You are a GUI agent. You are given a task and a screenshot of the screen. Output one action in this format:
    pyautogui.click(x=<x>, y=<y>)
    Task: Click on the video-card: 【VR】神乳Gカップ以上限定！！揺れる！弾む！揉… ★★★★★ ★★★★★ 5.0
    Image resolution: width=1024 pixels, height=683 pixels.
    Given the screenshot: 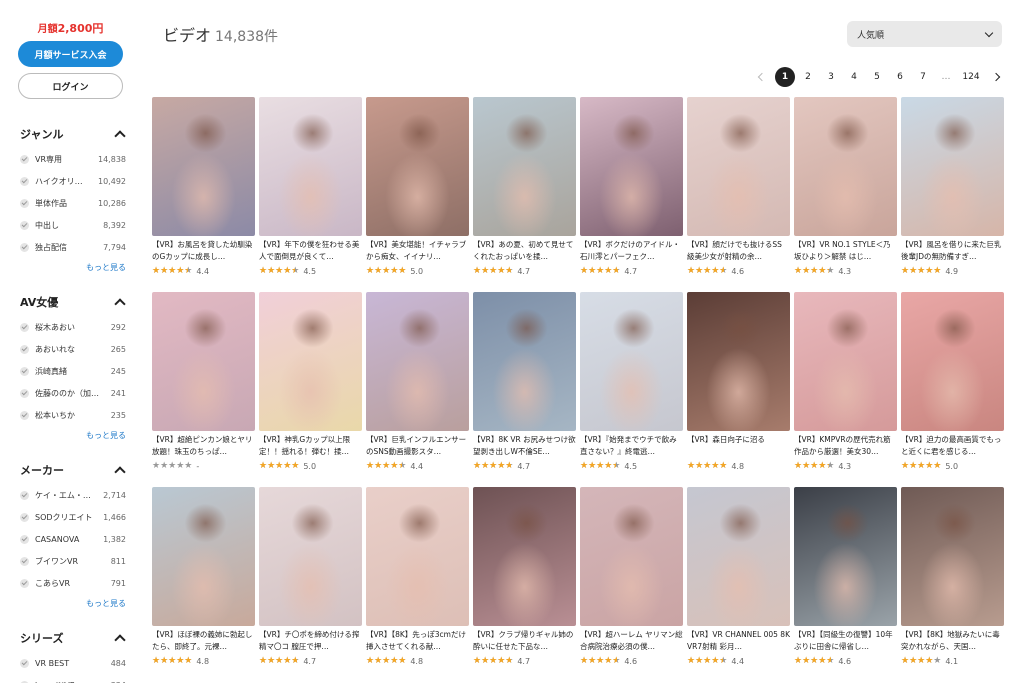 What is the action you would take?
    pyautogui.click(x=310, y=382)
    